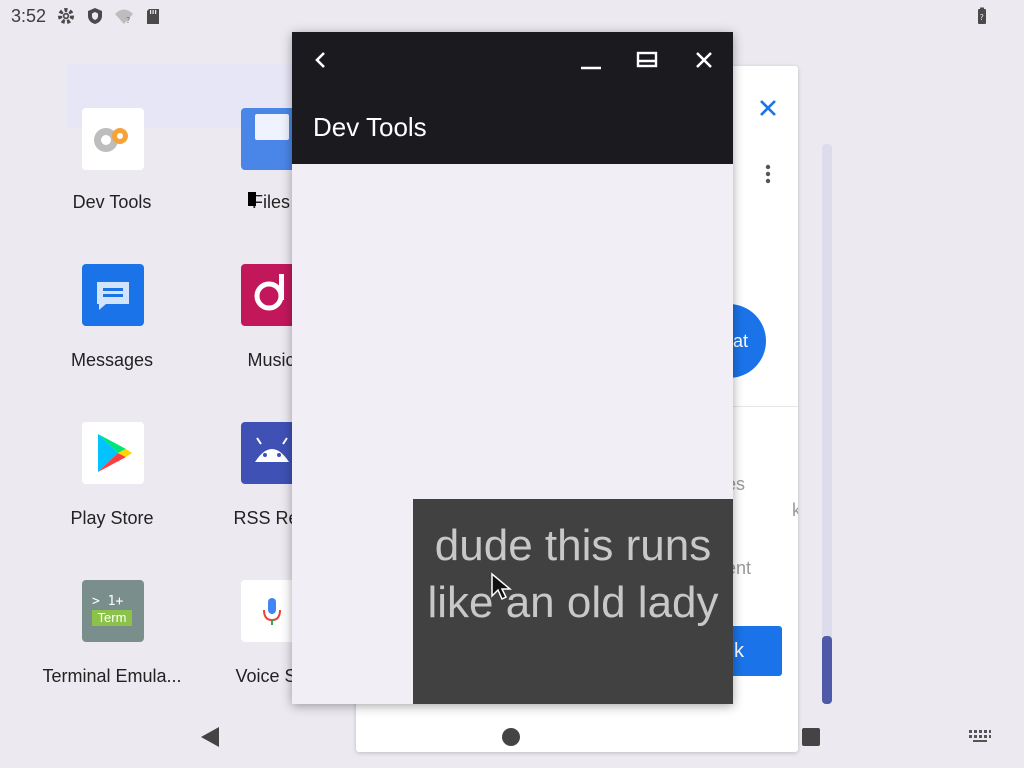 The height and width of the screenshot is (768, 1024). What do you see at coordinates (112, 202) in the screenshot?
I see `app-label: Dev Tools` at bounding box center [112, 202].